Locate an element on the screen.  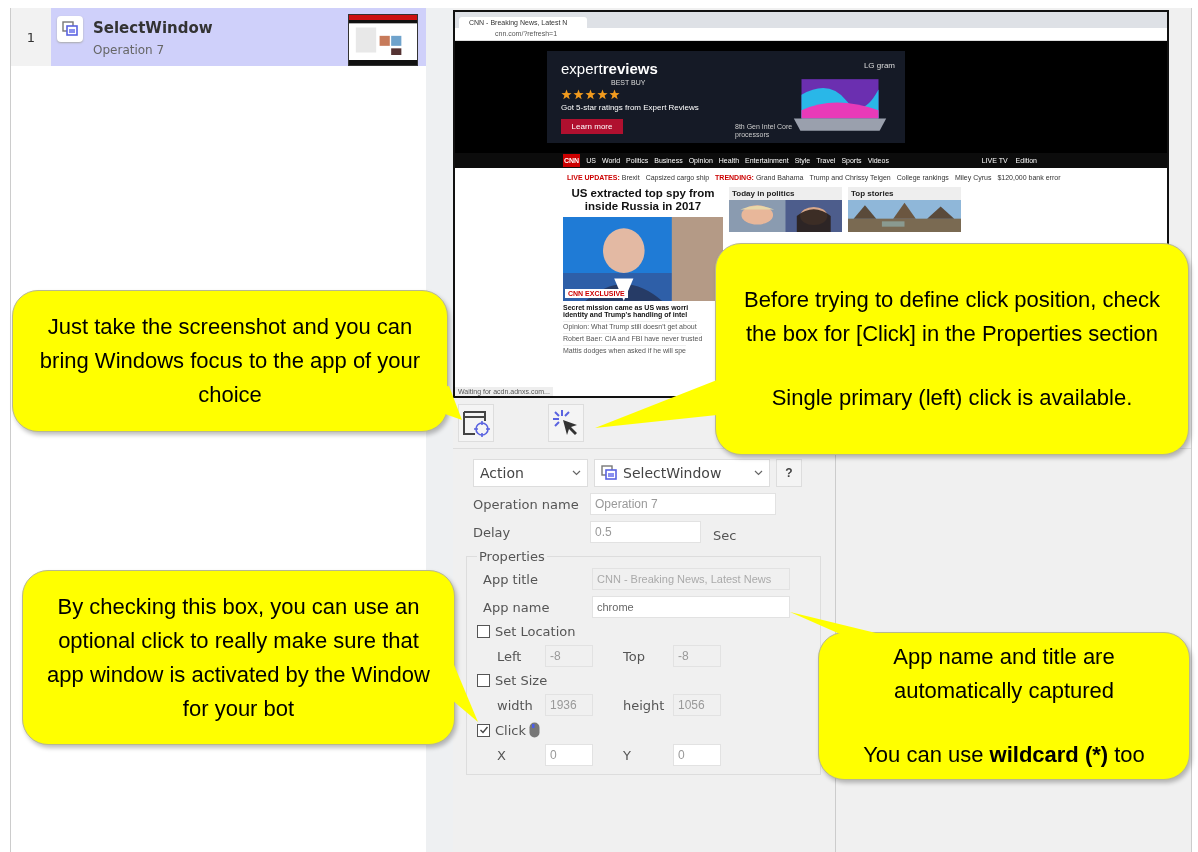
section-heading: Top stories is located at coordinates (904, 193).